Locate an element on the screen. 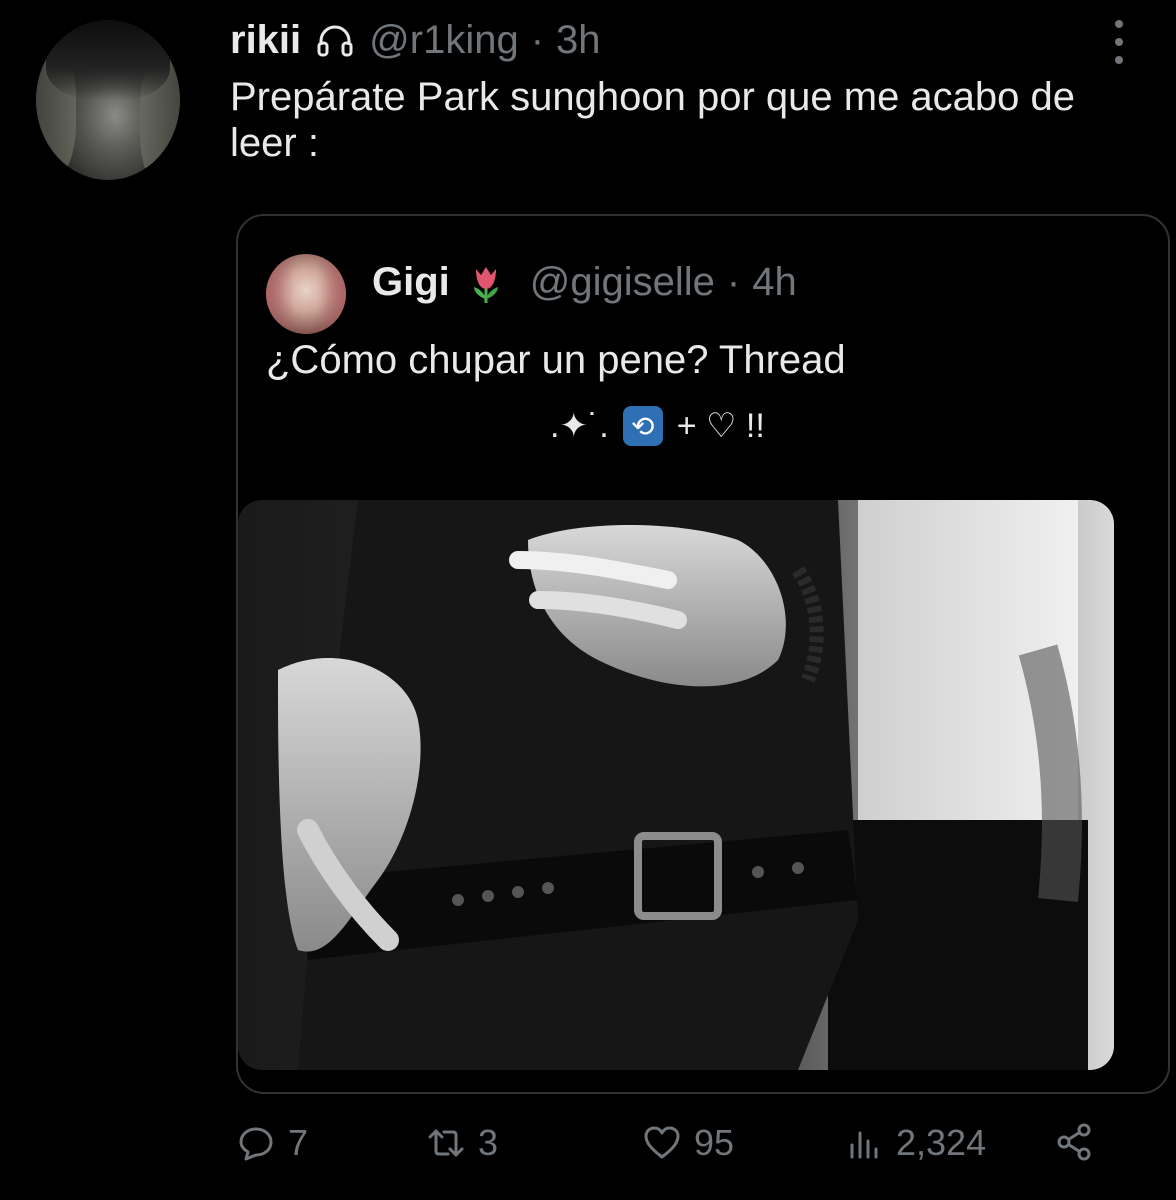  repeat-emoji-icon: ⟲ is located at coordinates (642, 426).